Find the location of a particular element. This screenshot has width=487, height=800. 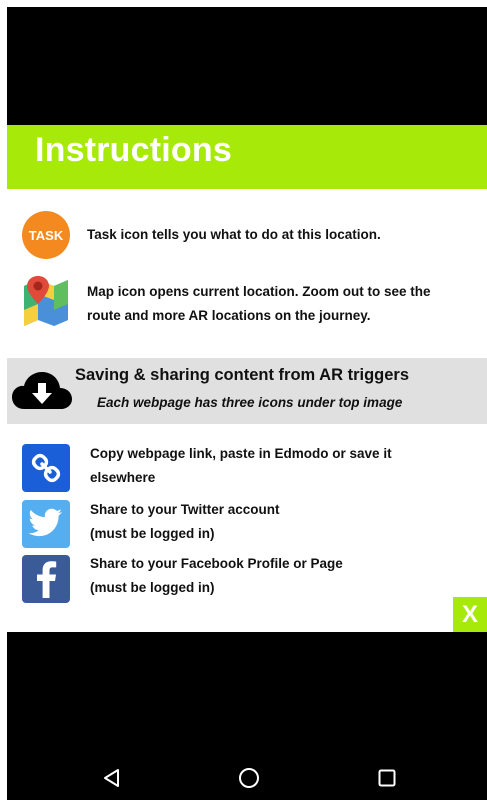

instructions-header: Instructions is located at coordinates (247, 157).